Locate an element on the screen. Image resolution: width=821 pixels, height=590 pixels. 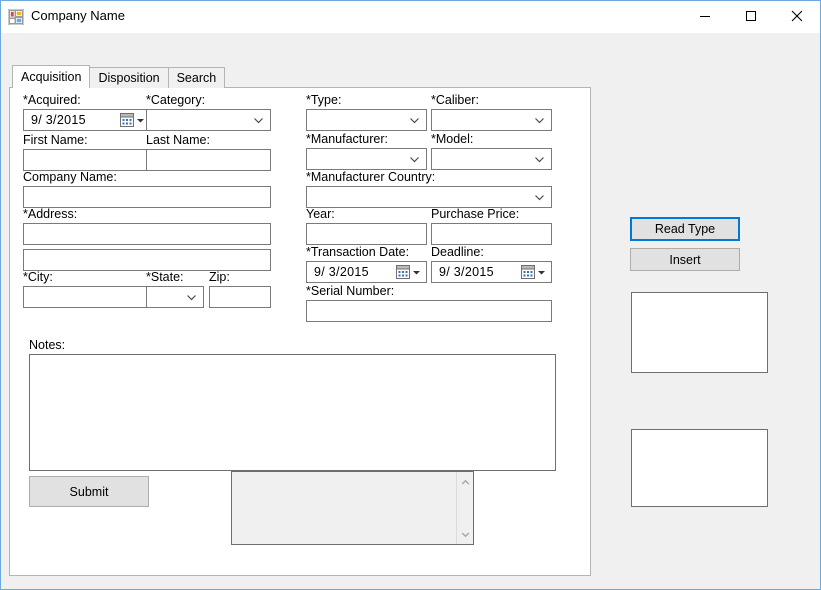
address-line2-input is located at coordinates (147, 260).